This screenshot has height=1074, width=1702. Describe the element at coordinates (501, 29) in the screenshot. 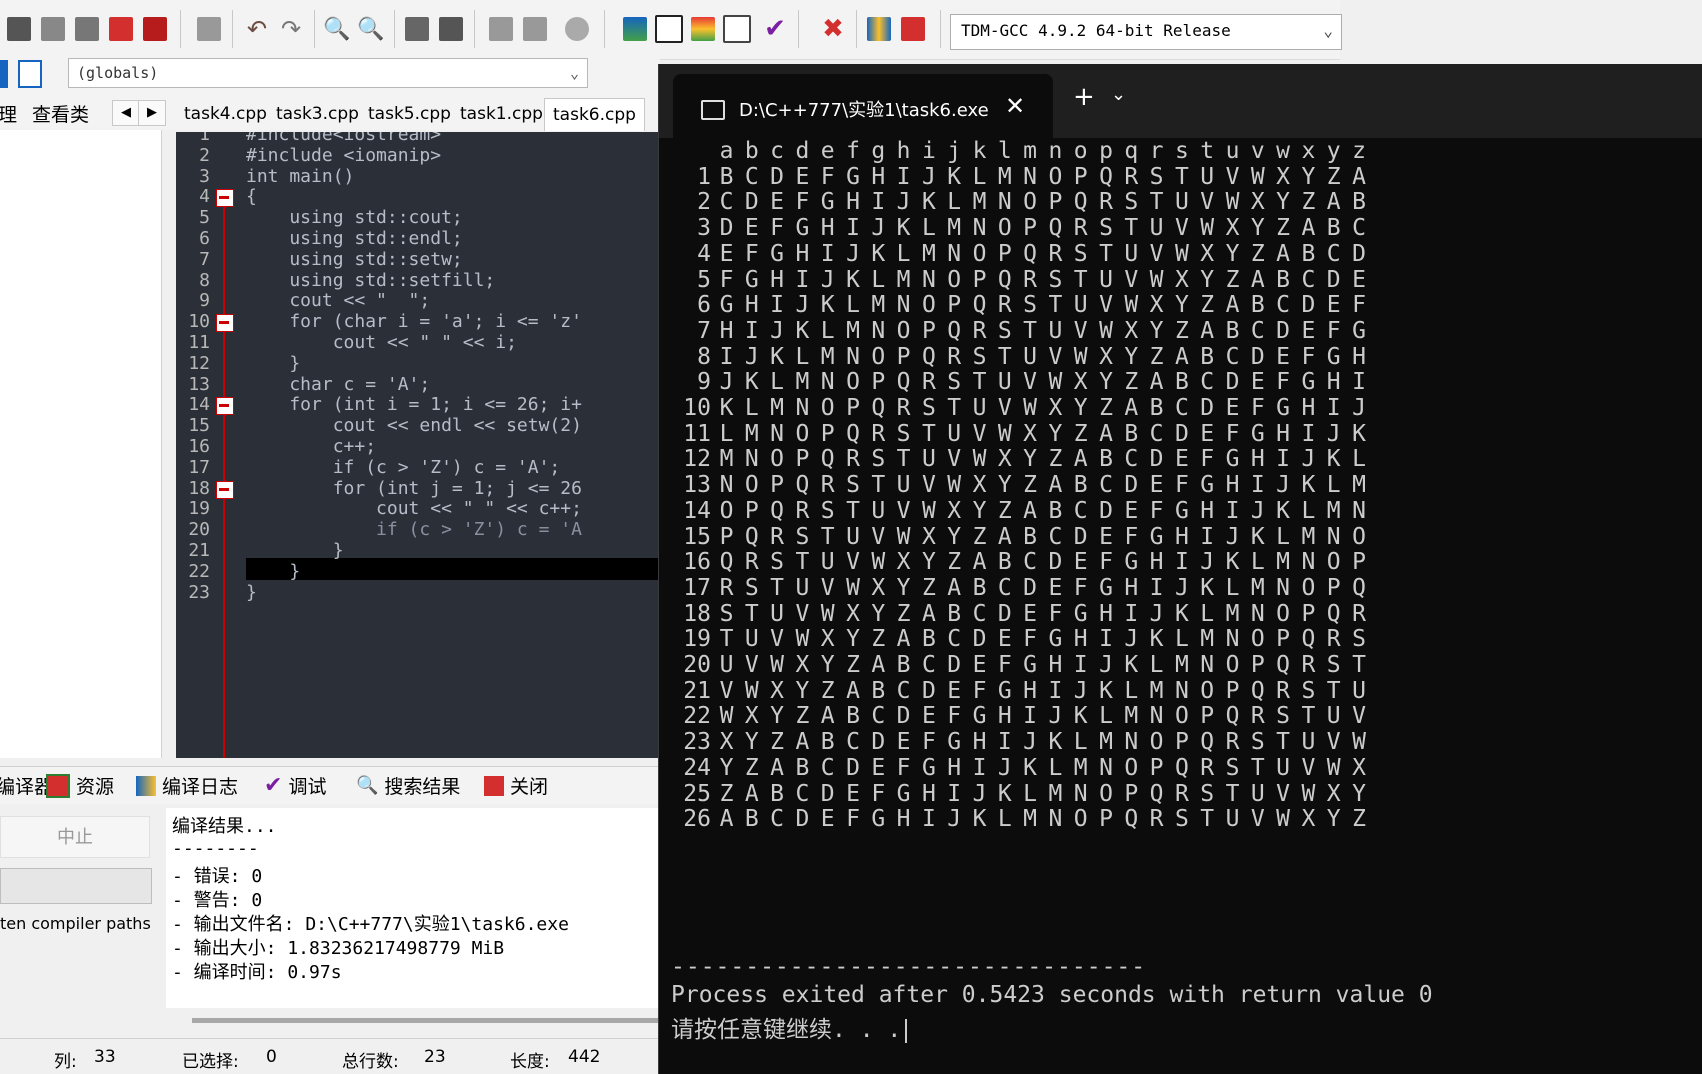

I see `bookmark-icon` at that location.